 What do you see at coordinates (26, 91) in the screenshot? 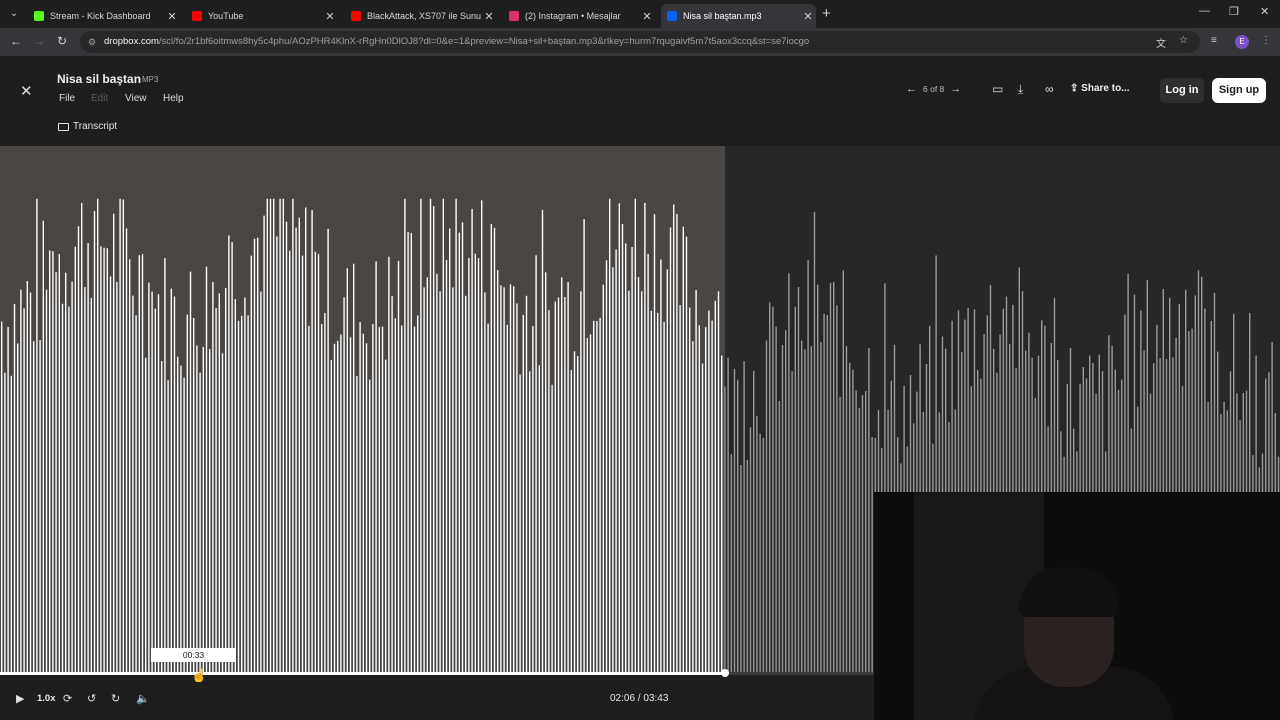
I see `close-preview-icon: ✕` at bounding box center [26, 91].